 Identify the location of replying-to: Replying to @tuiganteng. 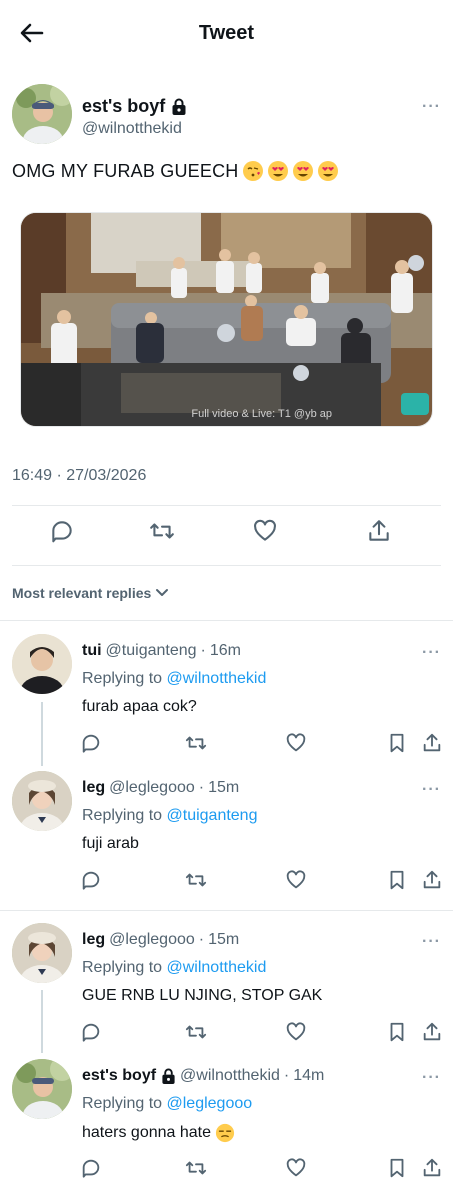
(170, 815).